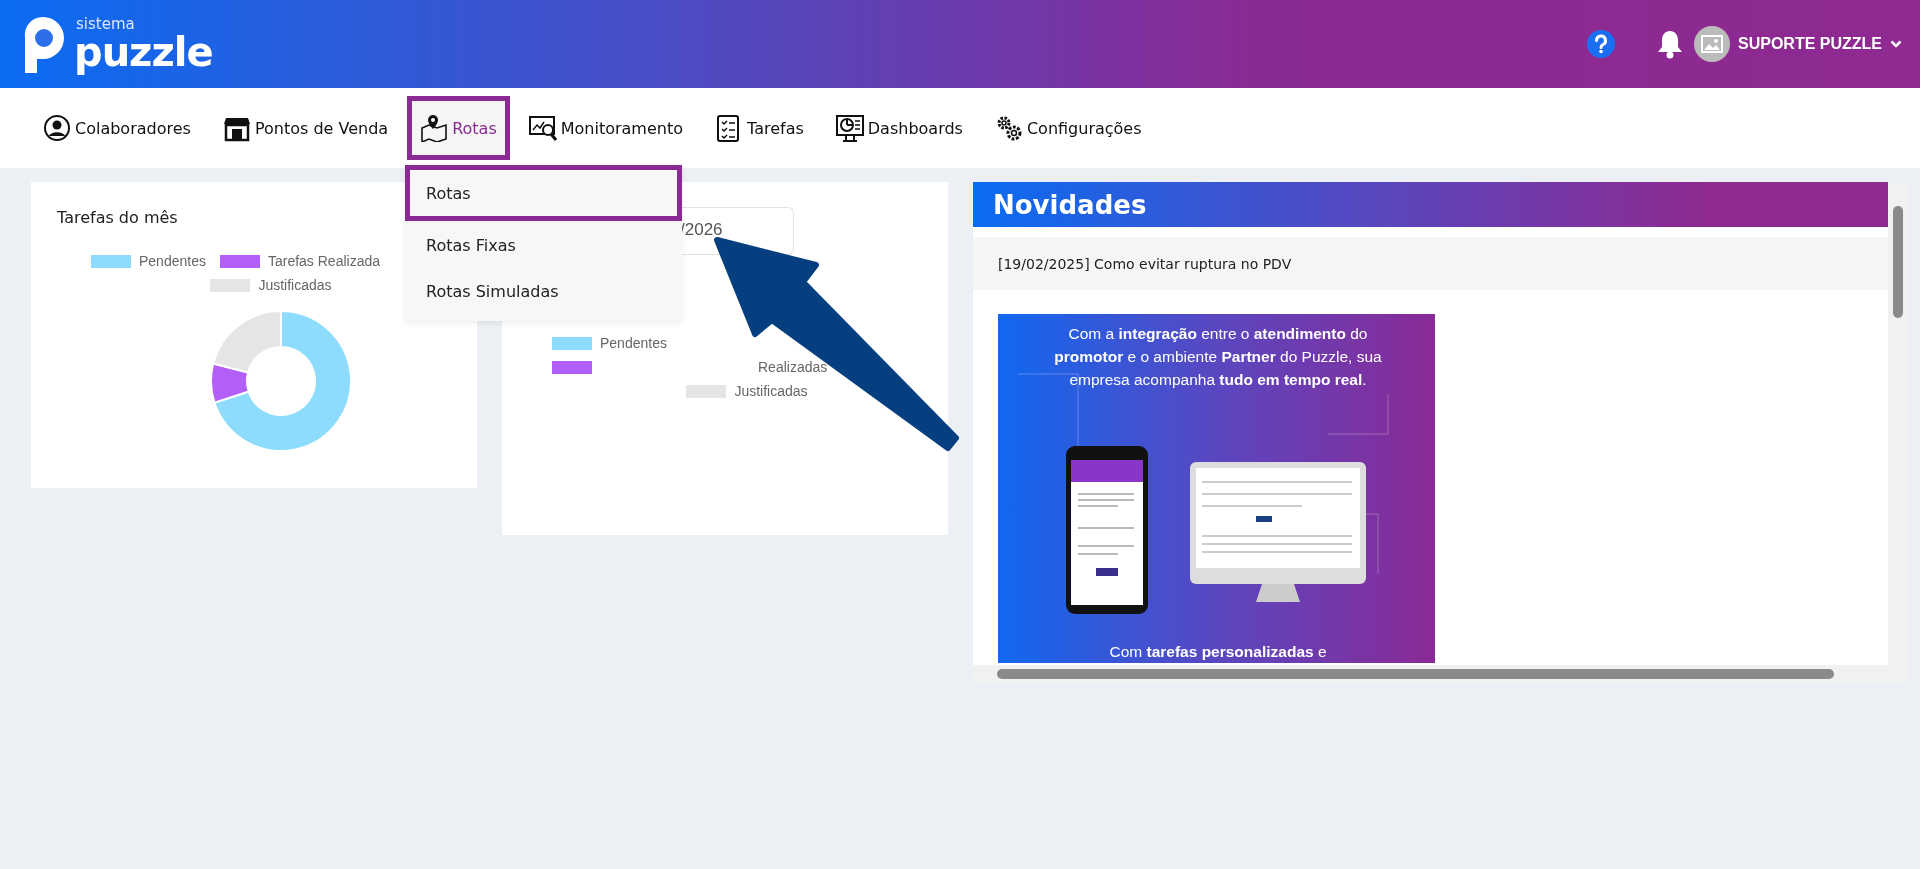  I want to click on nav-tab: Rotas, so click(458, 128).